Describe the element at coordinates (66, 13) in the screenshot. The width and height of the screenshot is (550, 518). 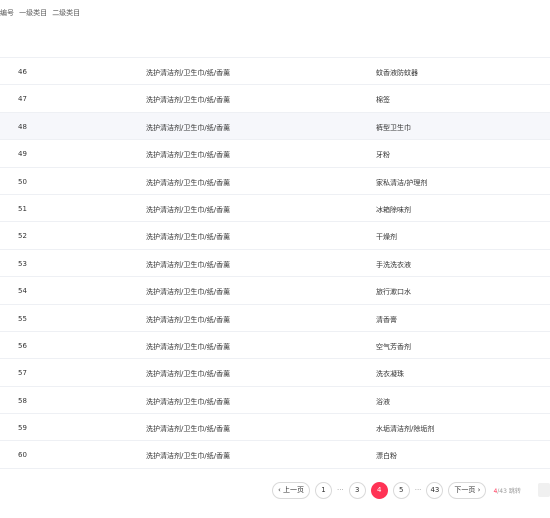
I see `header-category-level2: 二级类目` at that location.